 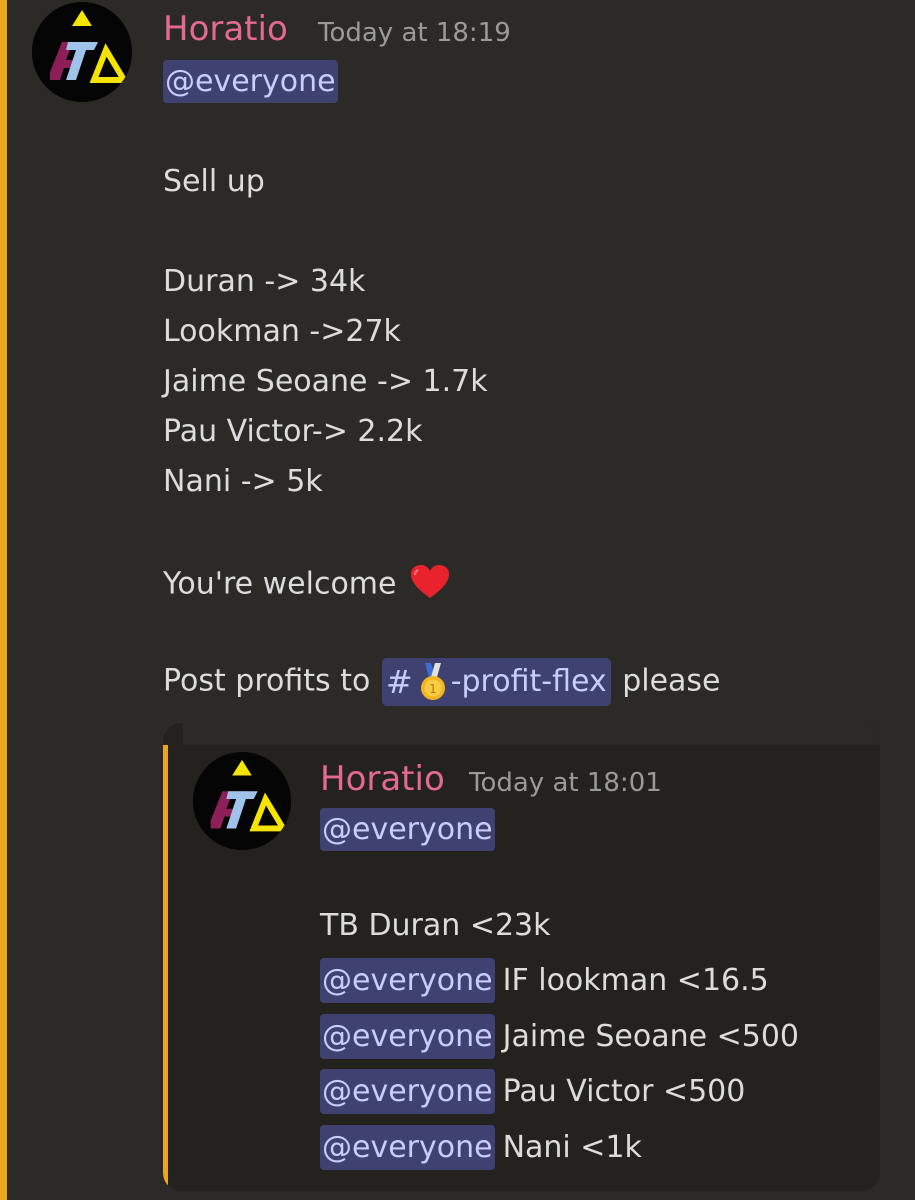 What do you see at coordinates (282, 331) in the screenshot?
I see `message-line-lookman: Lookman ->27k` at bounding box center [282, 331].